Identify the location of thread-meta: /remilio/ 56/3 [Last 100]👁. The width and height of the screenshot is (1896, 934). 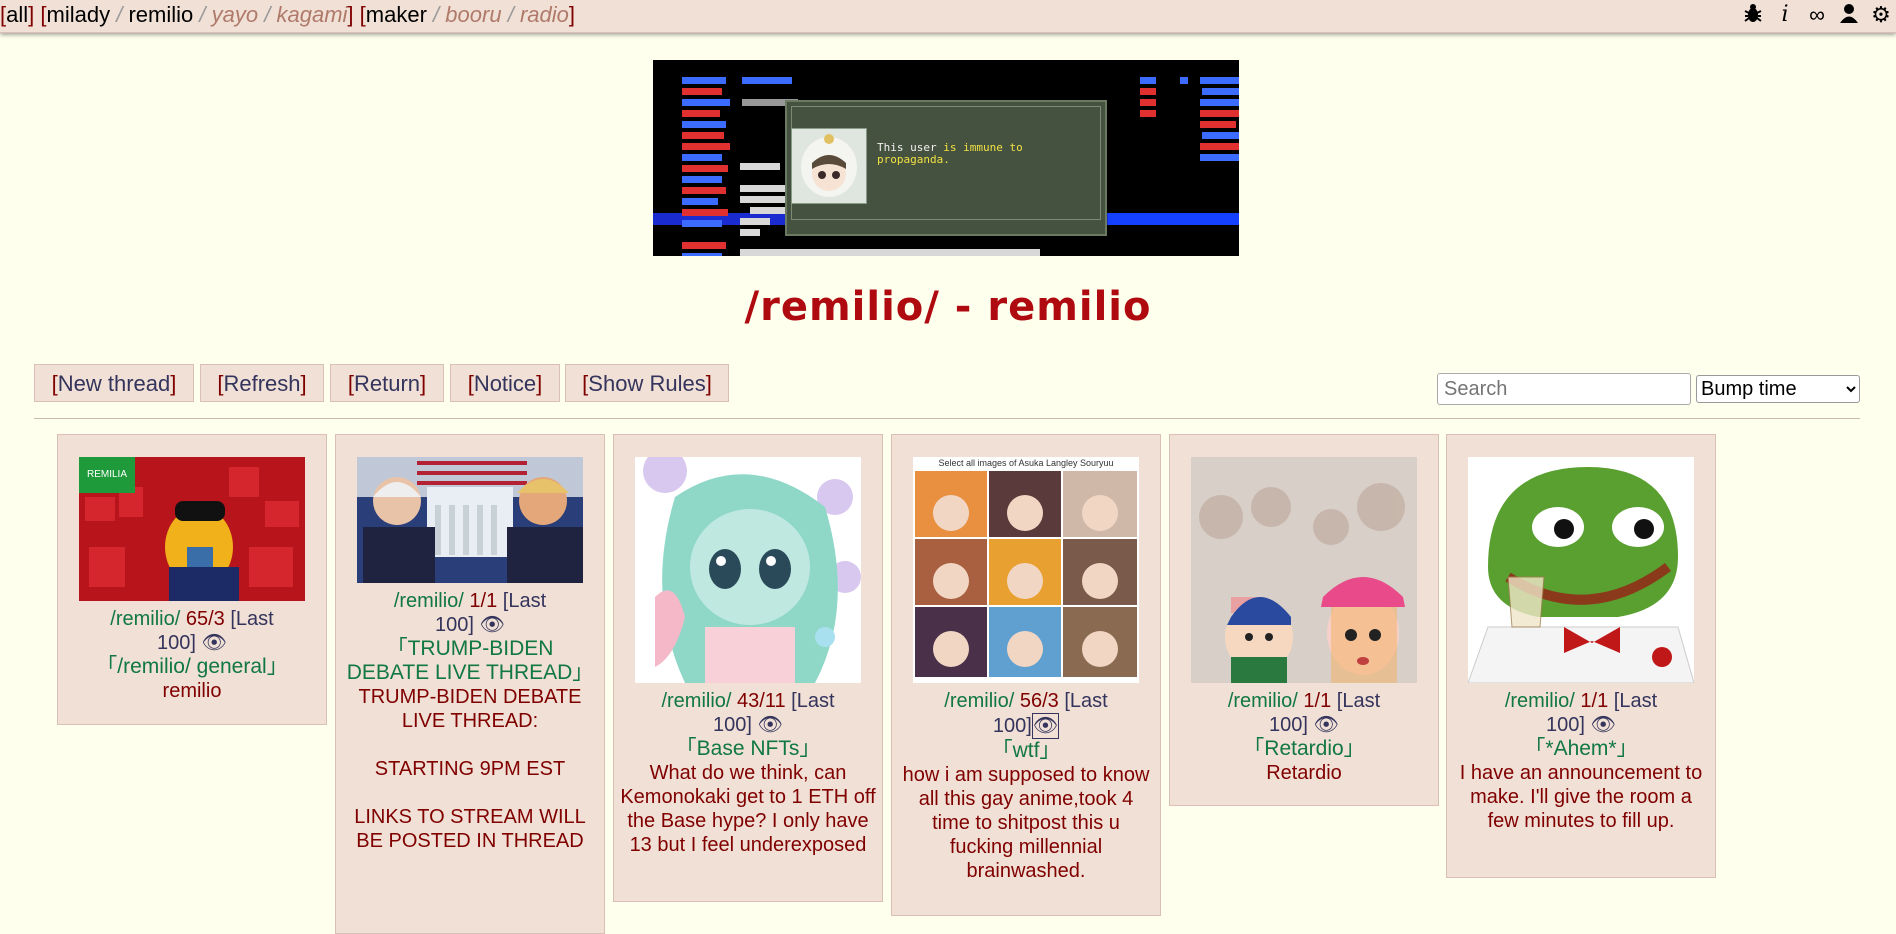
(1026, 714).